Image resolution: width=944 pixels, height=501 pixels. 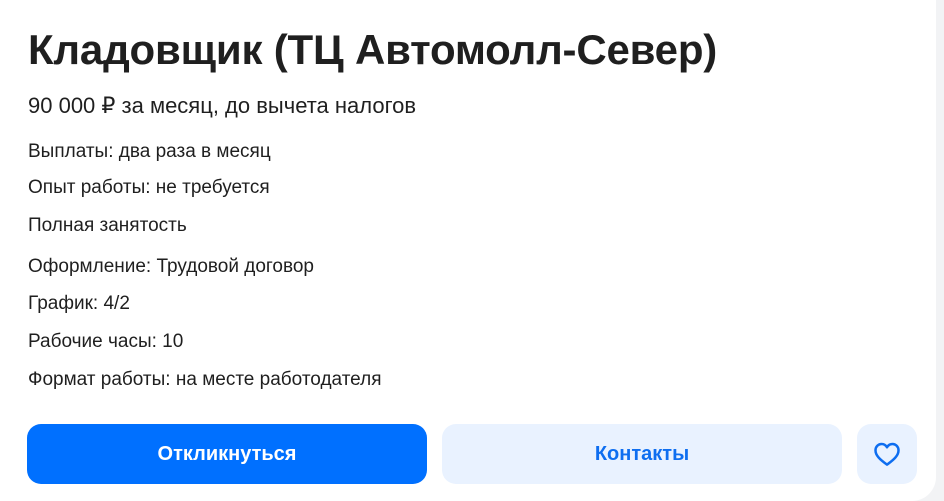 I want to click on contacts-button-label: Контакты, so click(x=642, y=453).